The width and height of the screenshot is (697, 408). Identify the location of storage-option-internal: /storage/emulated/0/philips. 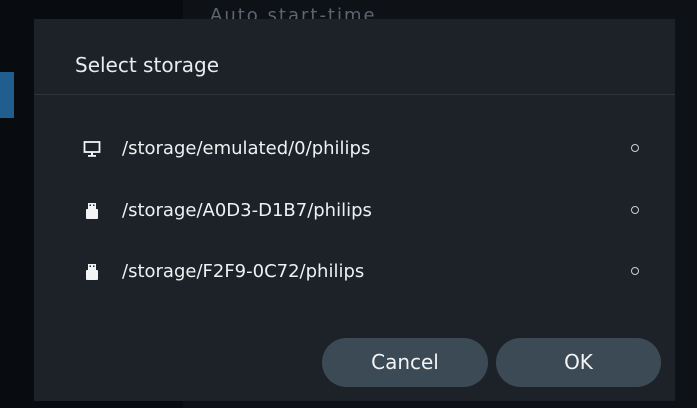
(354, 149).